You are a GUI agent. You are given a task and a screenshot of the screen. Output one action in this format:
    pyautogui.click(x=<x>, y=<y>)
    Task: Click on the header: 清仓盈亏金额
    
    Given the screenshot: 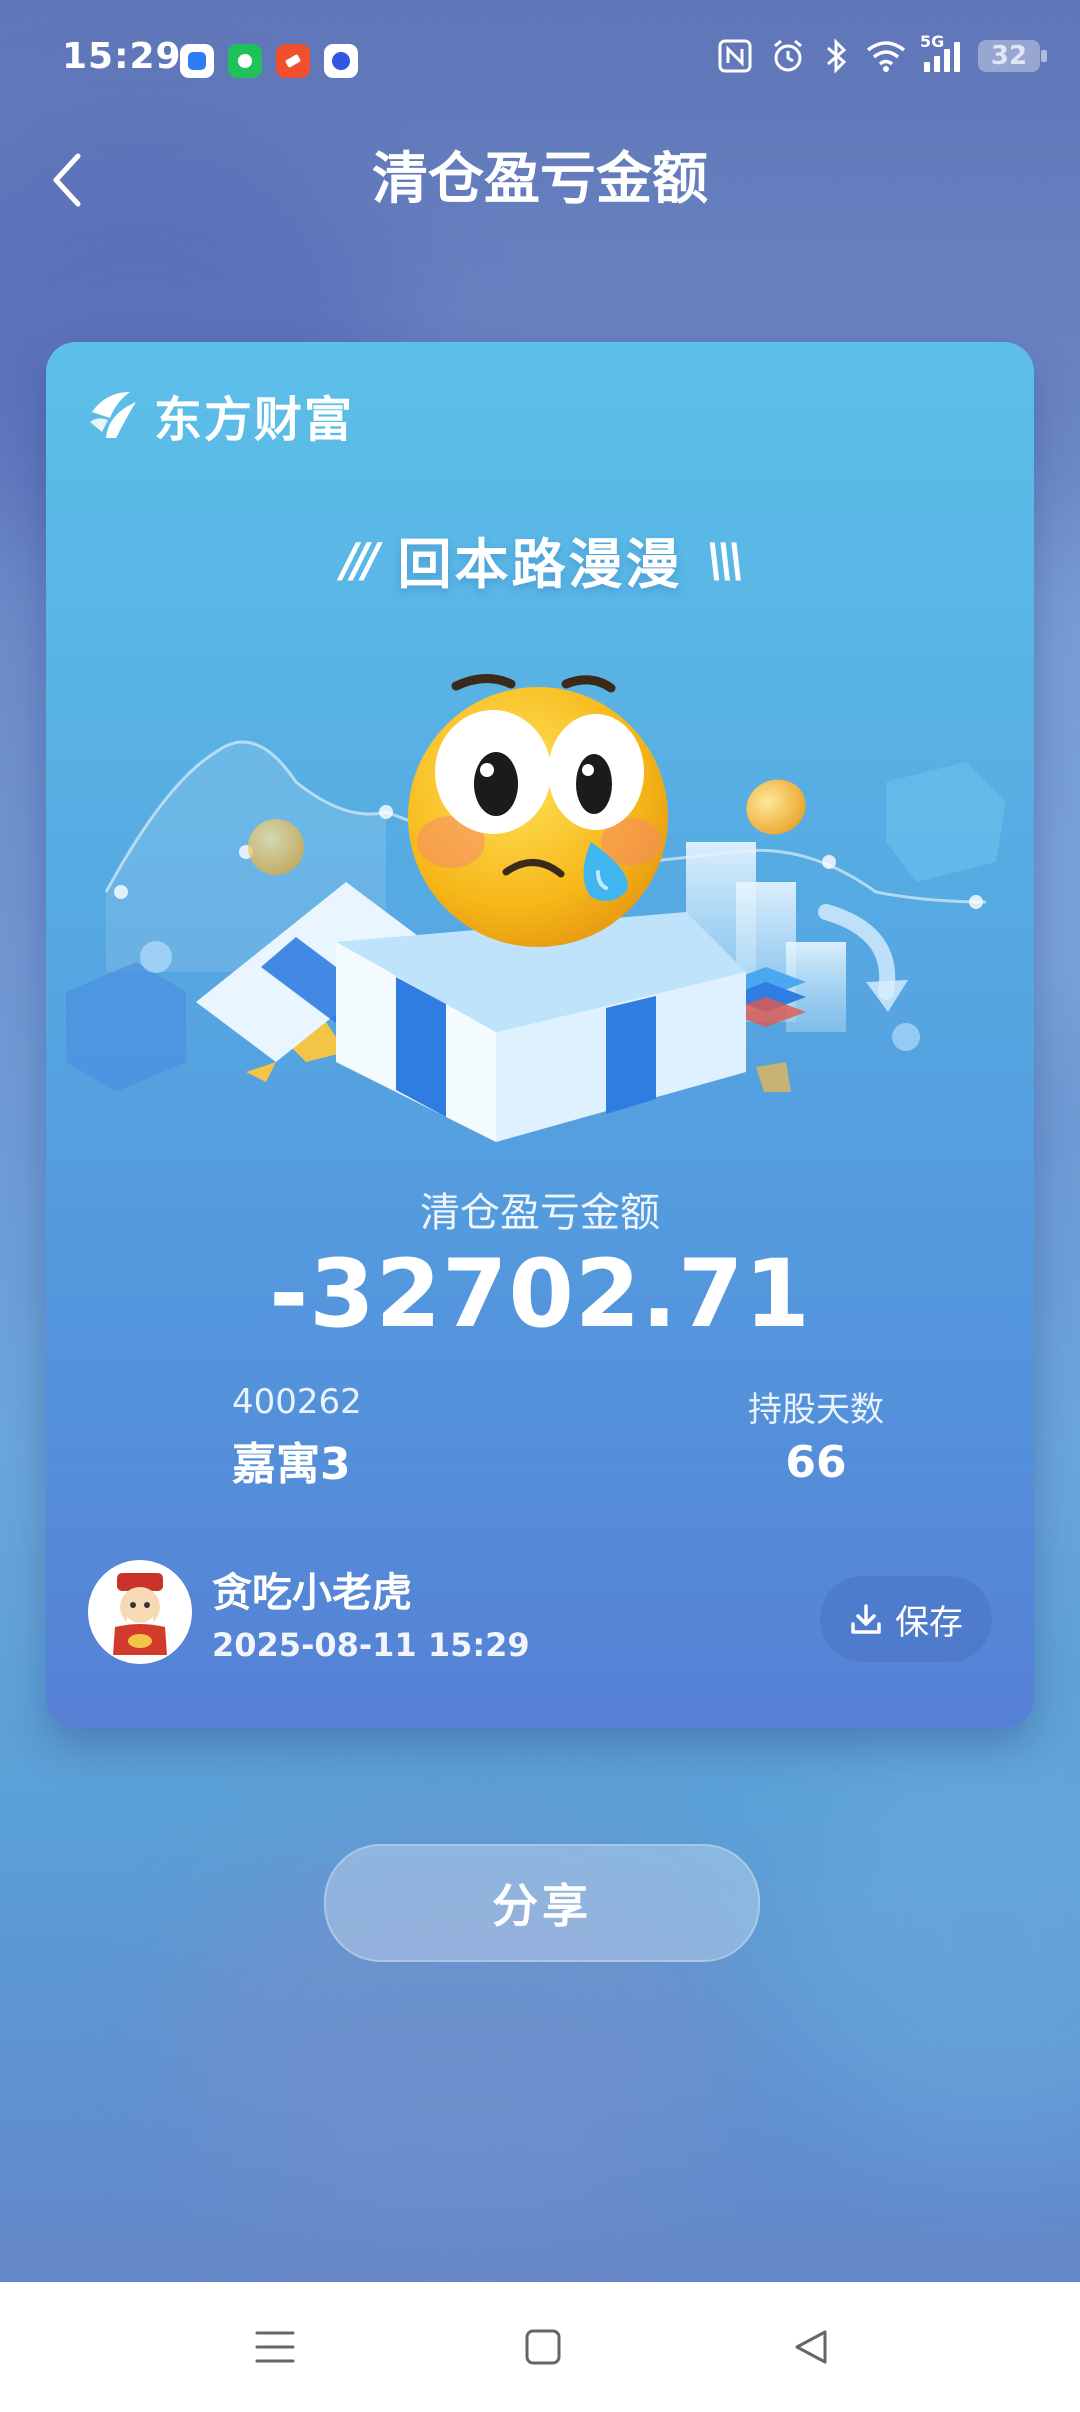 What is the action you would take?
    pyautogui.click(x=540, y=180)
    